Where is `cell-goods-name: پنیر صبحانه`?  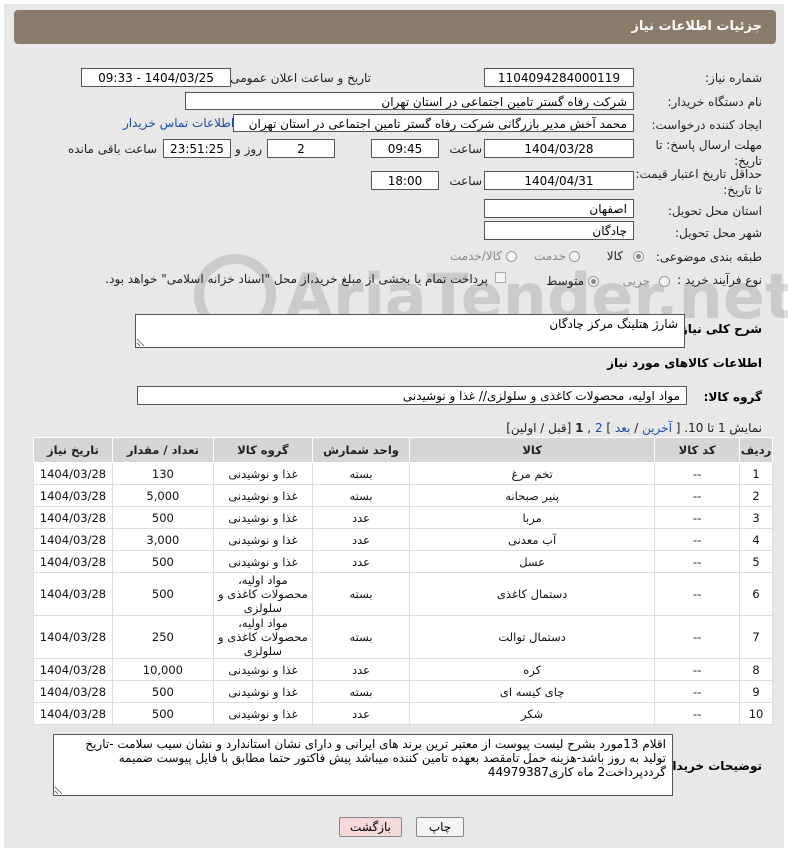
cell-goods-name: پنیر صبحانه is located at coordinates (532, 495).